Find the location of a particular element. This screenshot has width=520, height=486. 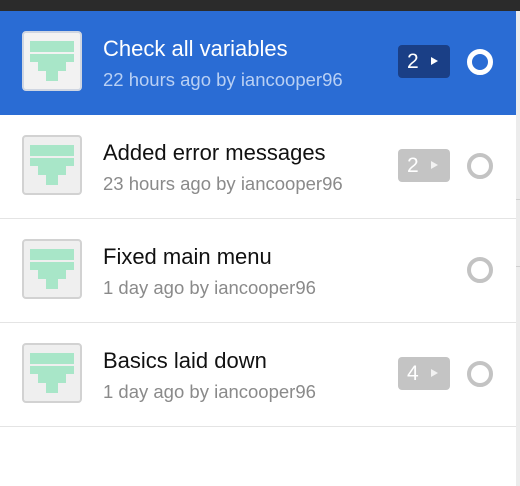

commit-meta: 22 hours ago by iancooper96 is located at coordinates (223, 79).